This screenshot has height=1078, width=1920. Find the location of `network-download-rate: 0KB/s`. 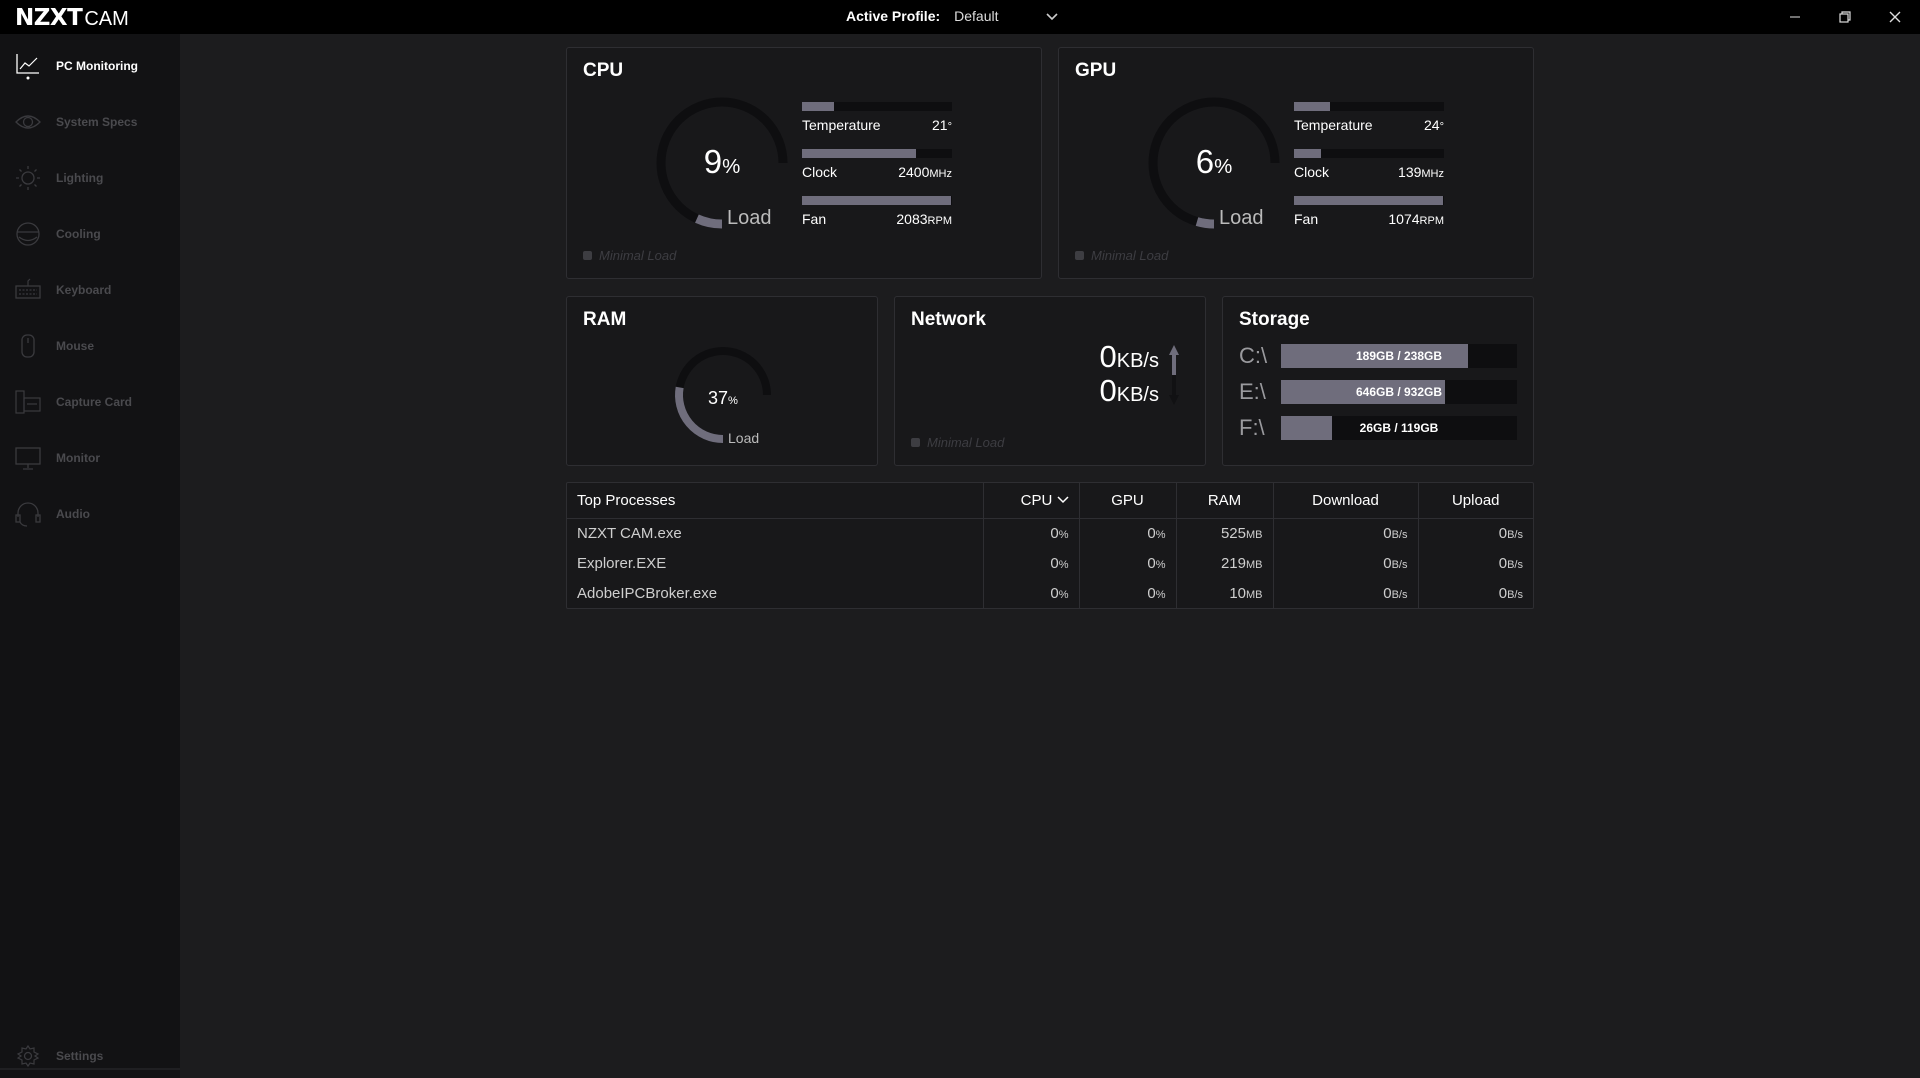

network-download-rate: 0KB/s is located at coordinates (1129, 390).